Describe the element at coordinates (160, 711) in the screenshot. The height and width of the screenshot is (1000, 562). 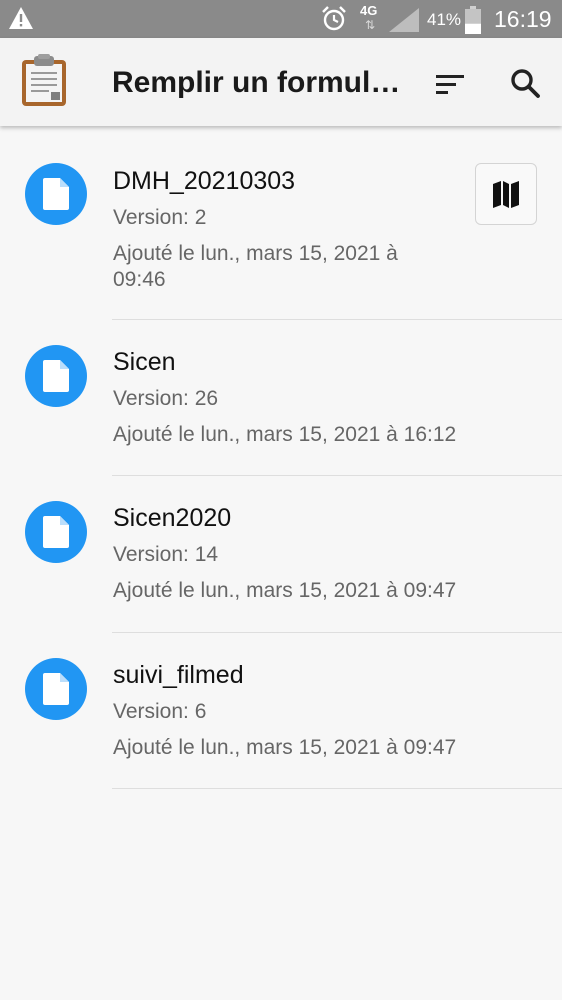
I see `form-version: Version: 6` at that location.